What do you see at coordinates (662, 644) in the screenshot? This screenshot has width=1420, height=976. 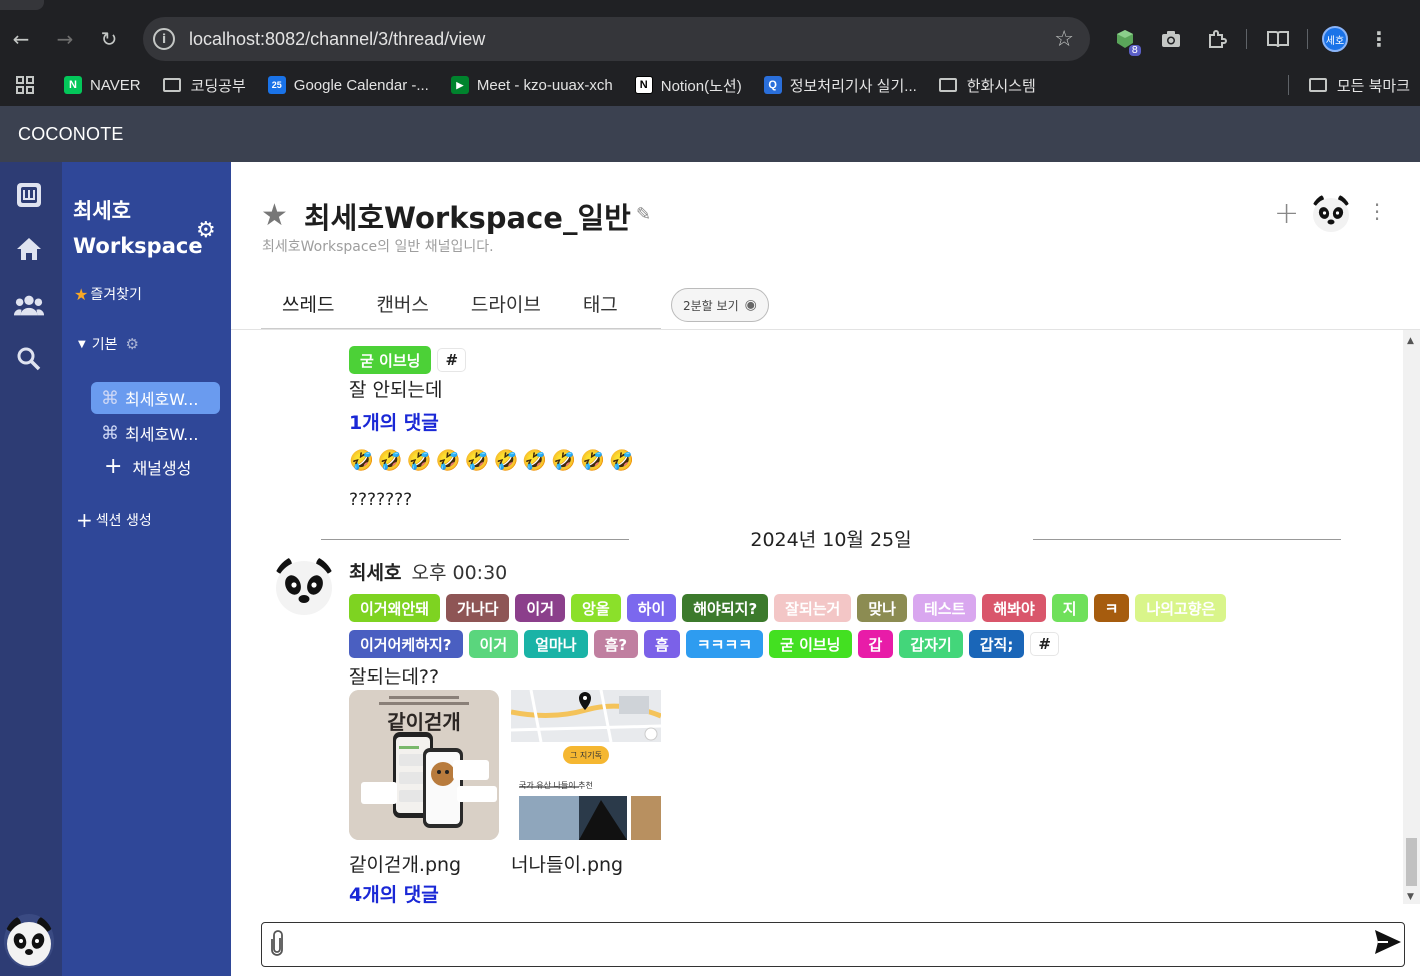 I see `thread-tag: 흠` at bounding box center [662, 644].